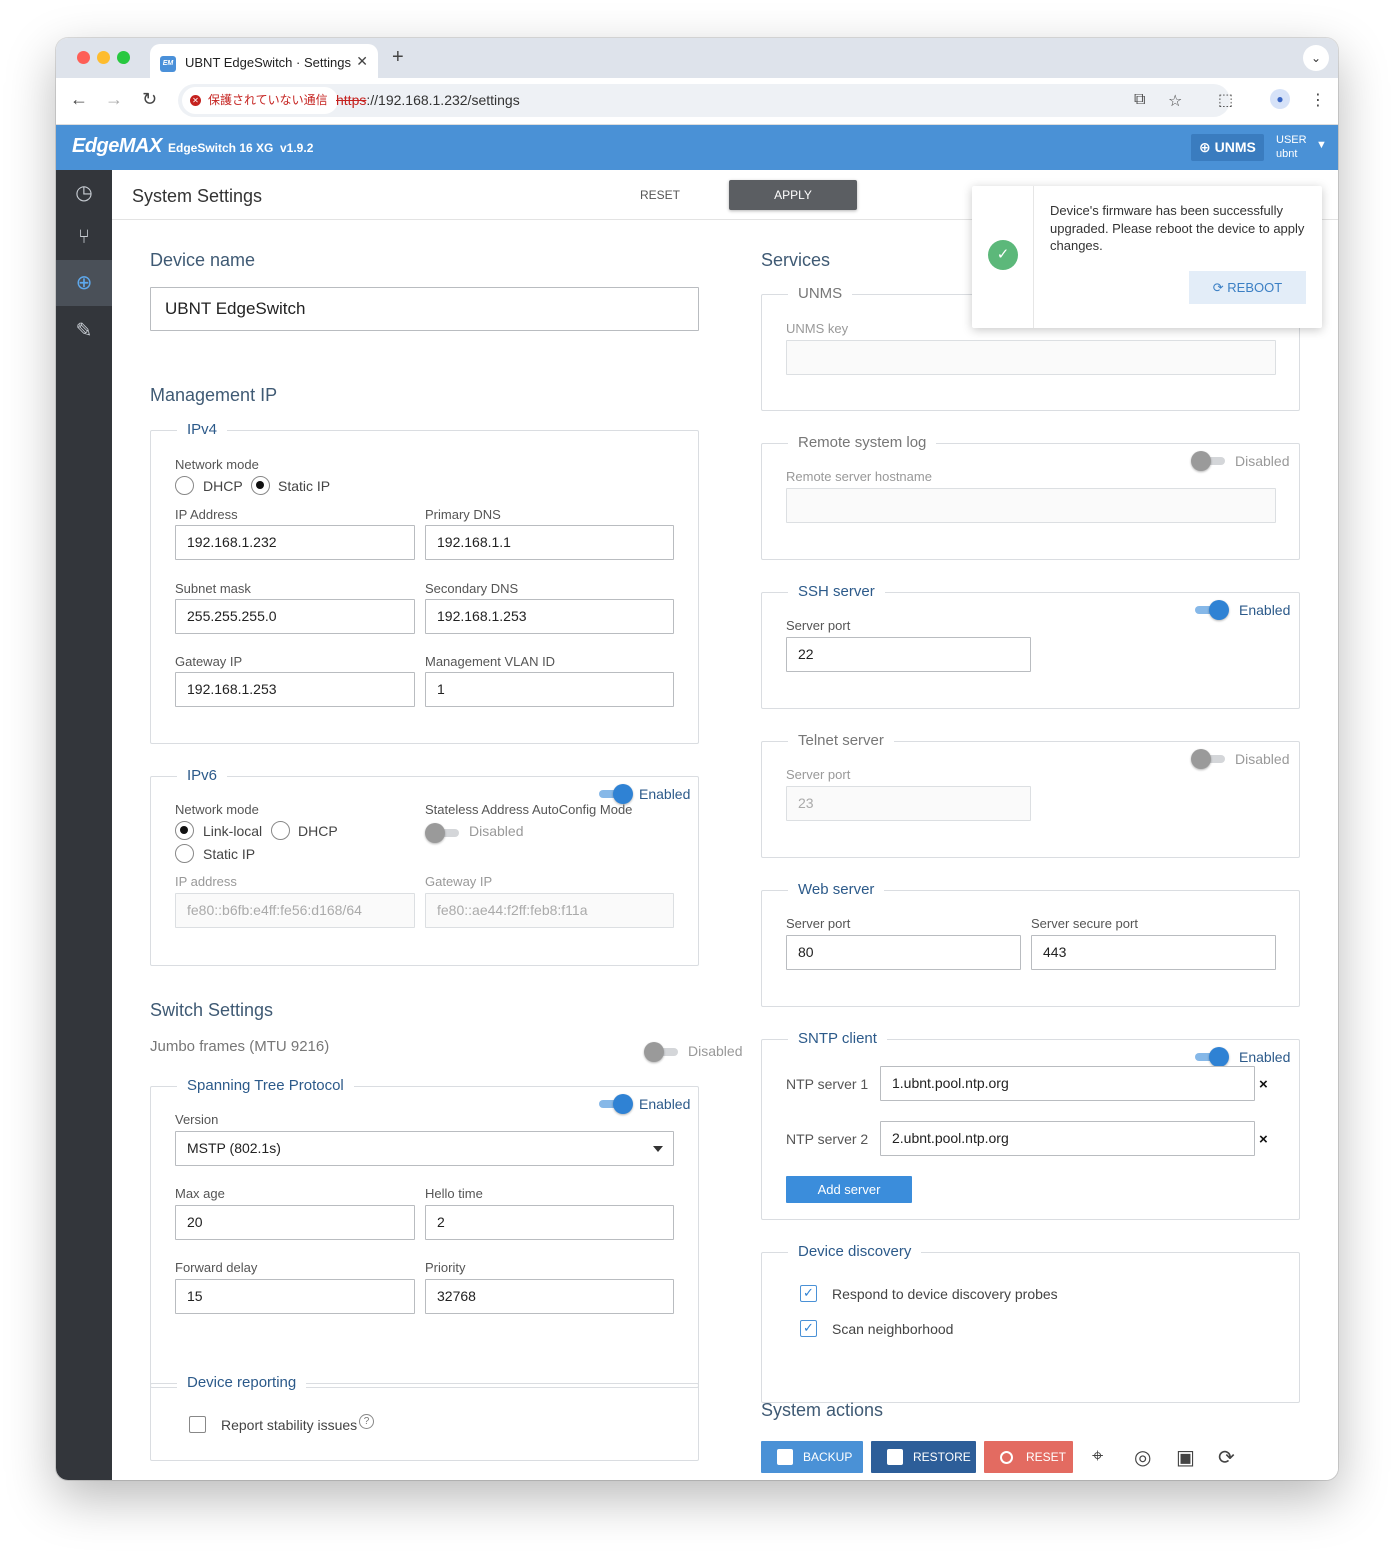 Image resolution: width=1394 pixels, height=1554 pixels. What do you see at coordinates (295, 542) in the screenshot?
I see `ip-address-input: 192.168.1.232` at bounding box center [295, 542].